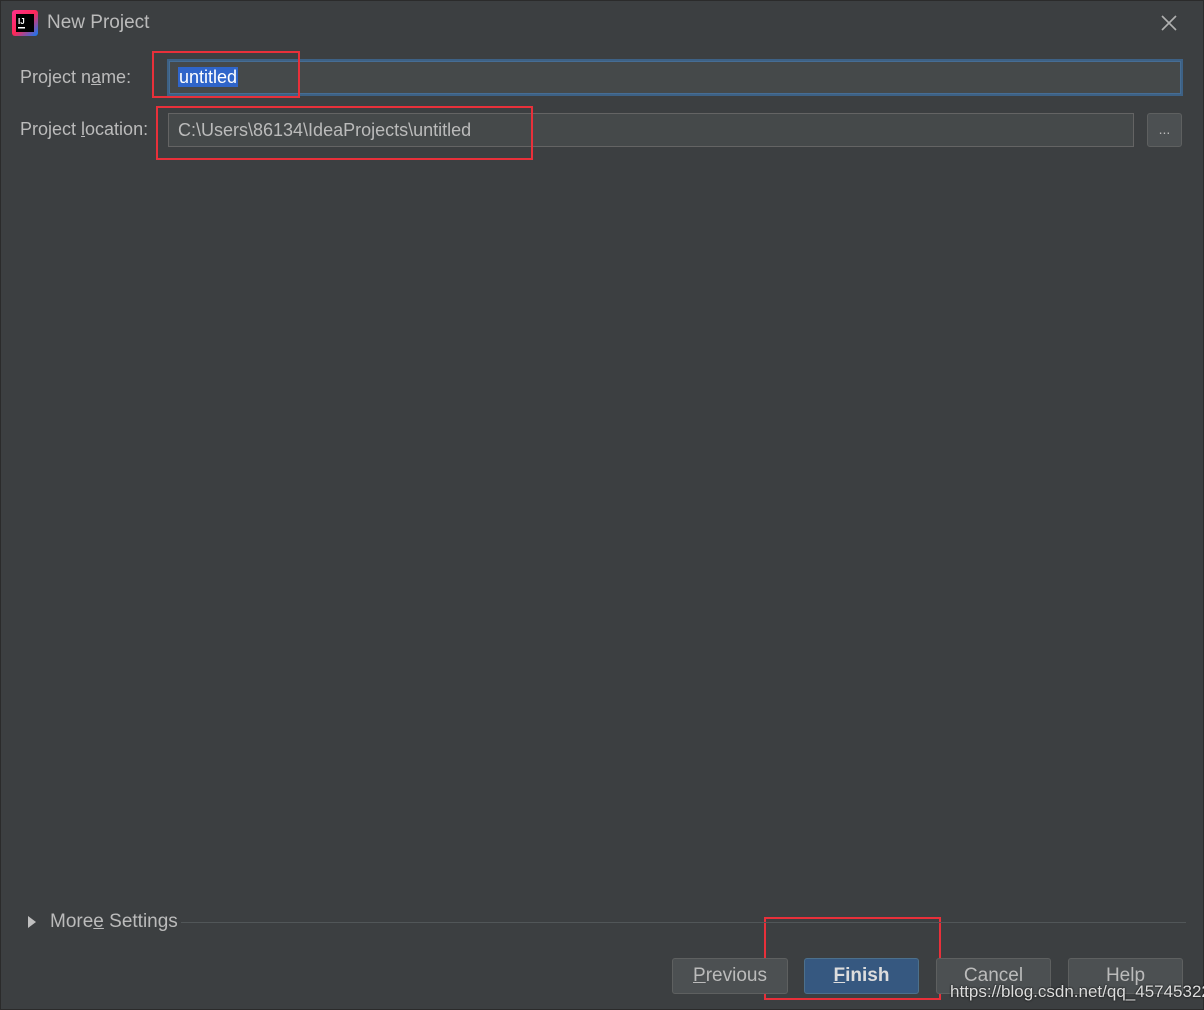 The image size is (1204, 1010). I want to click on close-icon, so click(1169, 23).